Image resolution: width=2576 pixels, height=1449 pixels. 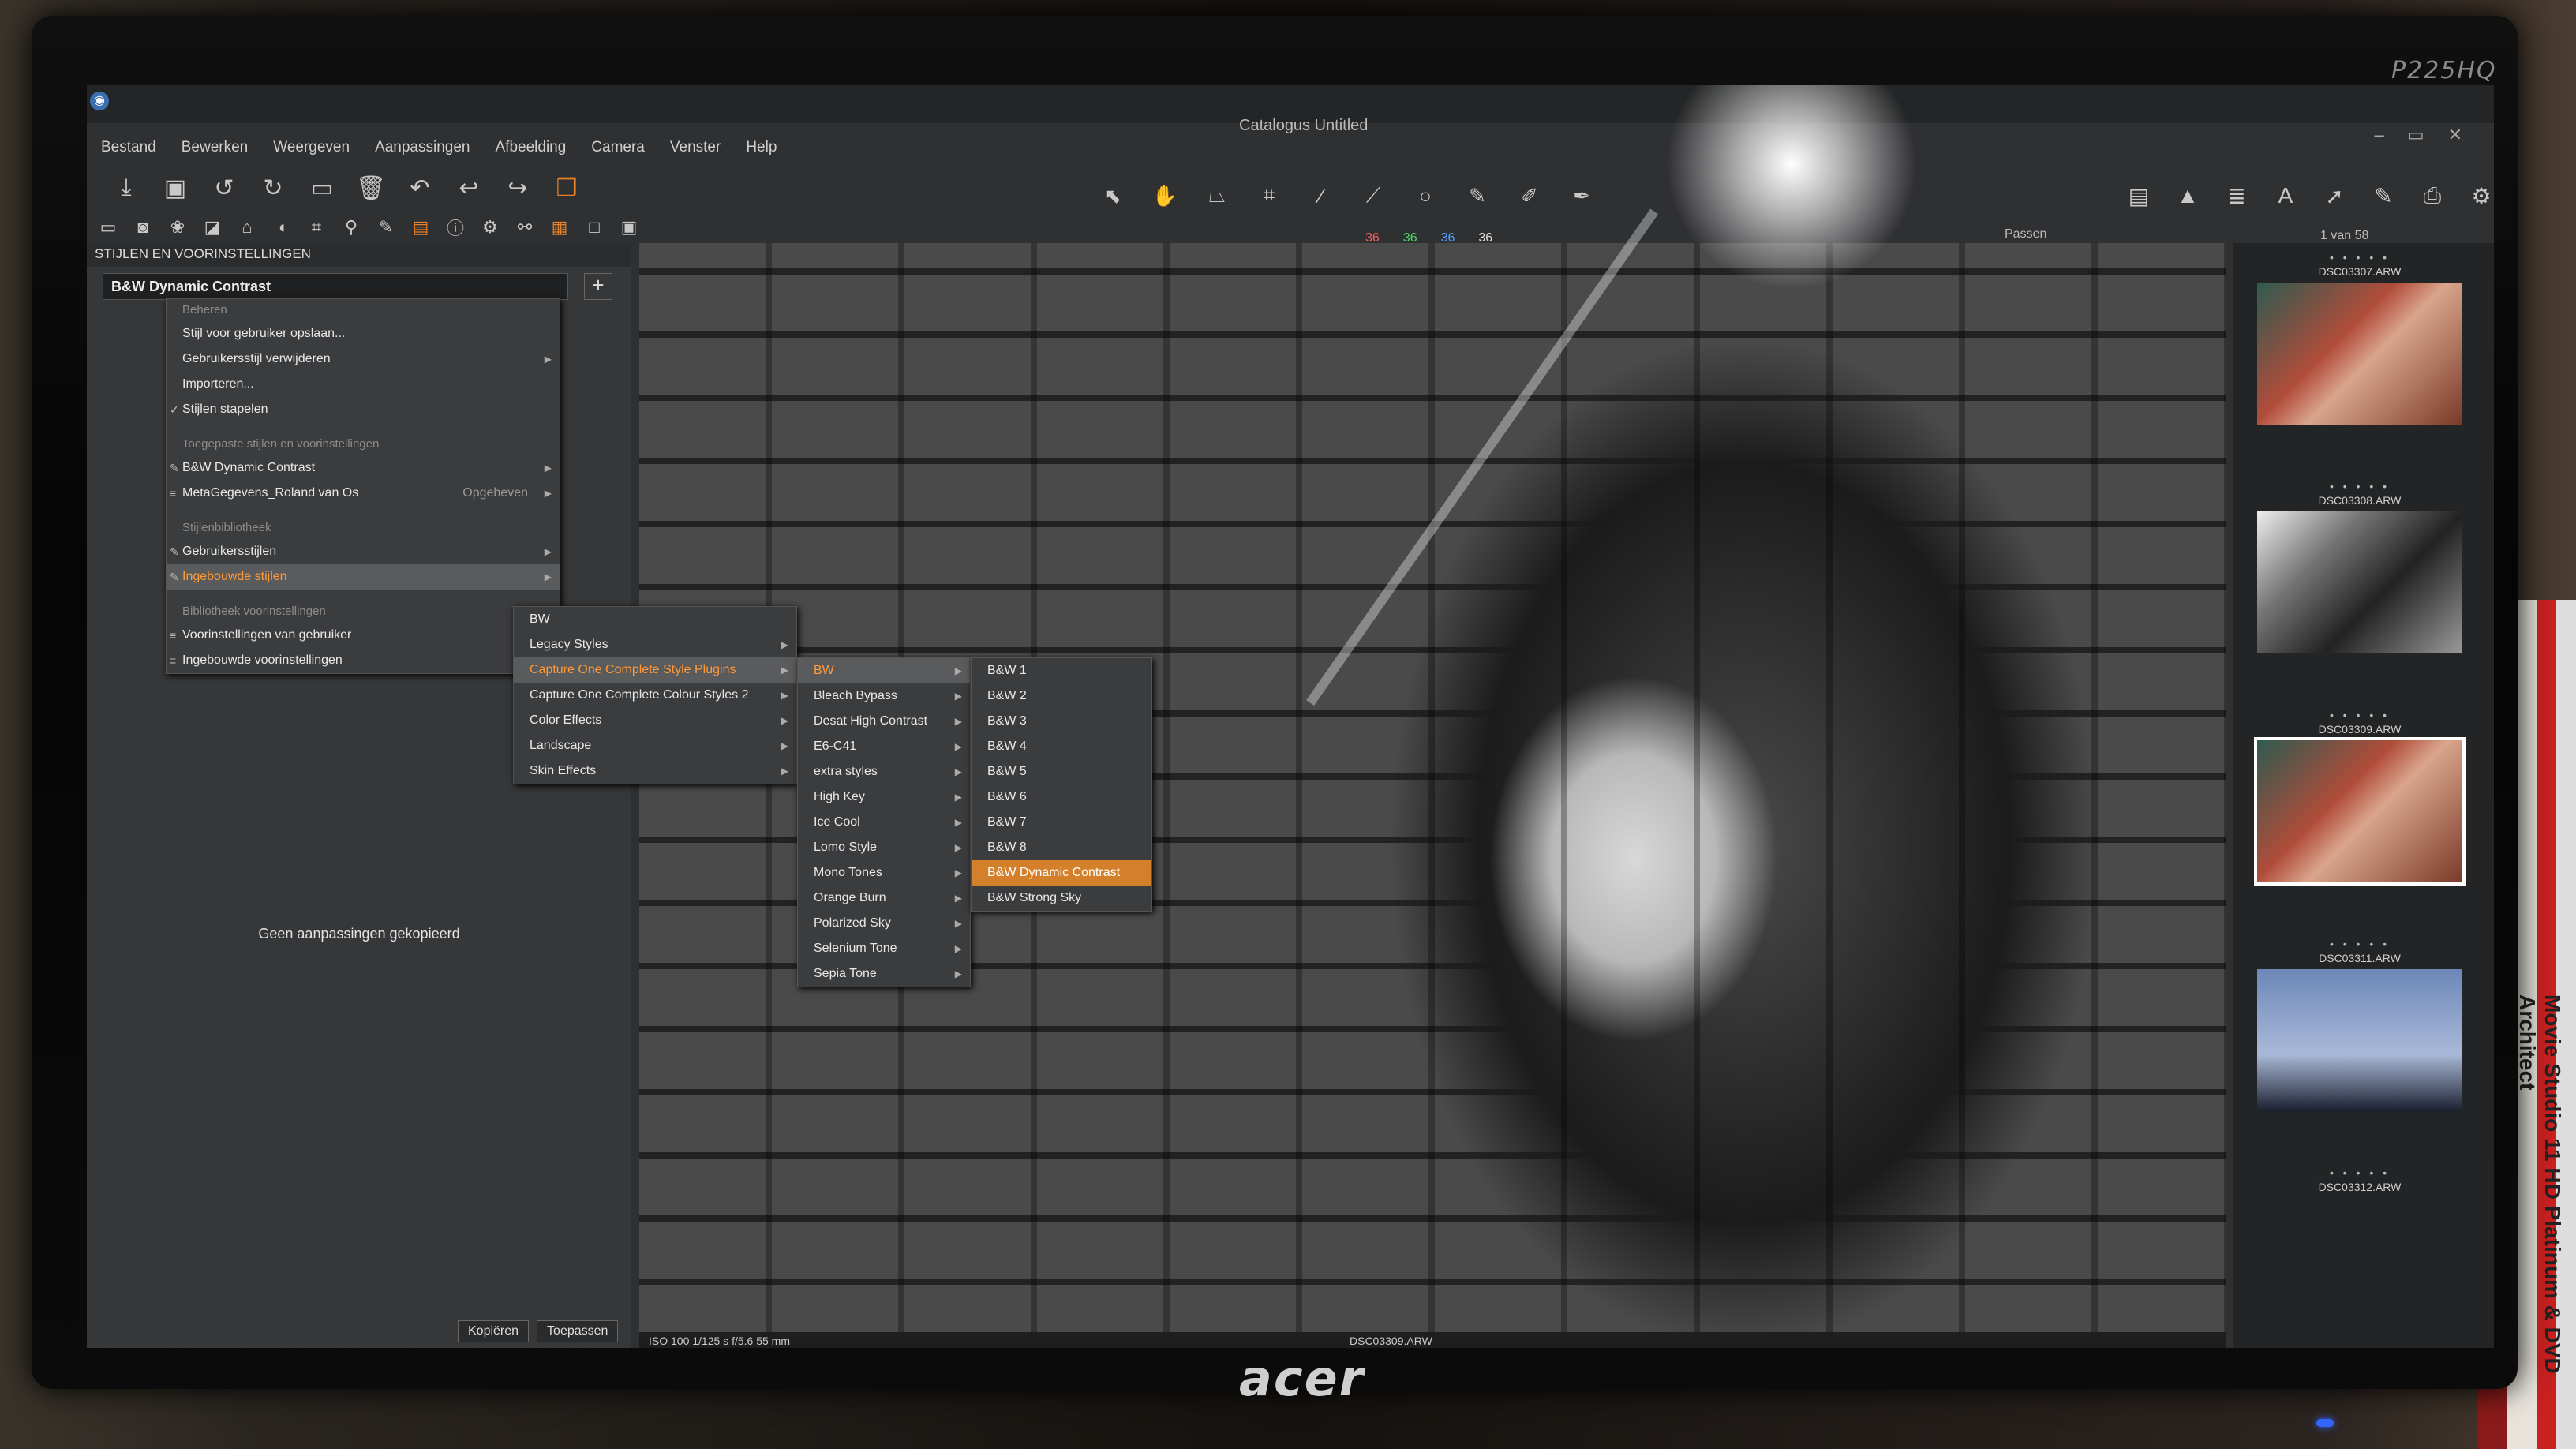 What do you see at coordinates (884, 948) in the screenshot?
I see `plugins-selenium-tone: Selenium Tone ▶` at bounding box center [884, 948].